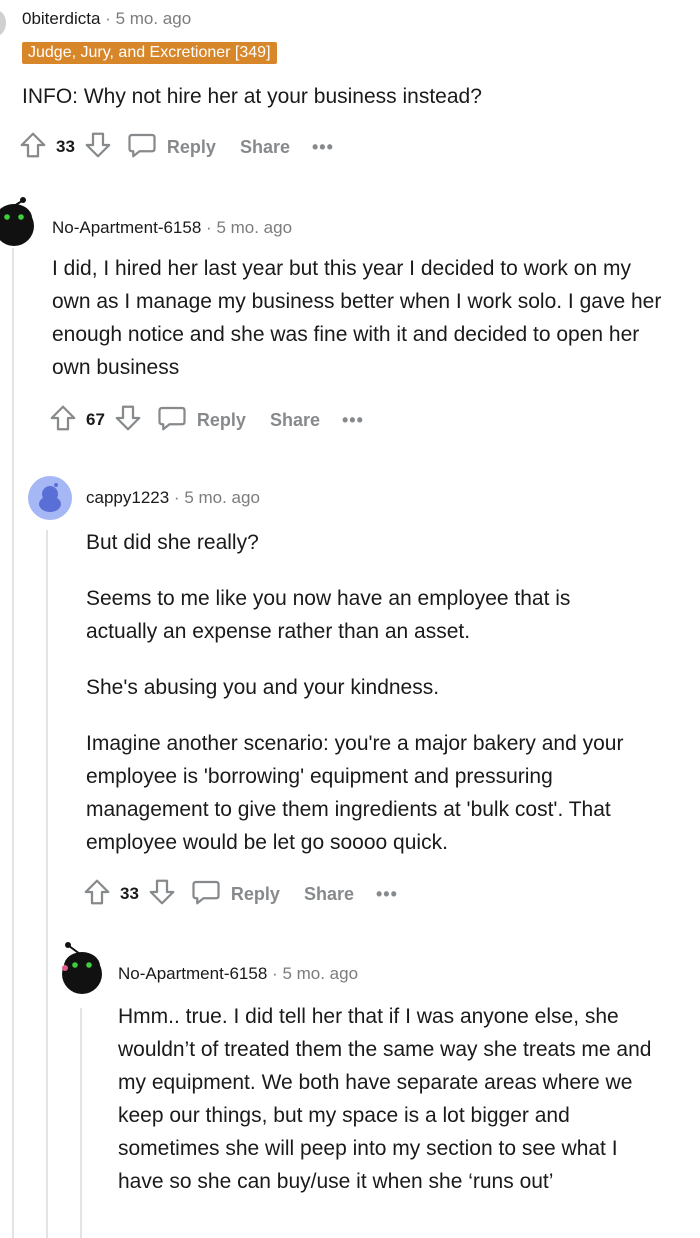 Image resolution: width=700 pixels, height=1238 pixels. Describe the element at coordinates (61, 18) in the screenshot. I see `username: 0biterdicta` at that location.